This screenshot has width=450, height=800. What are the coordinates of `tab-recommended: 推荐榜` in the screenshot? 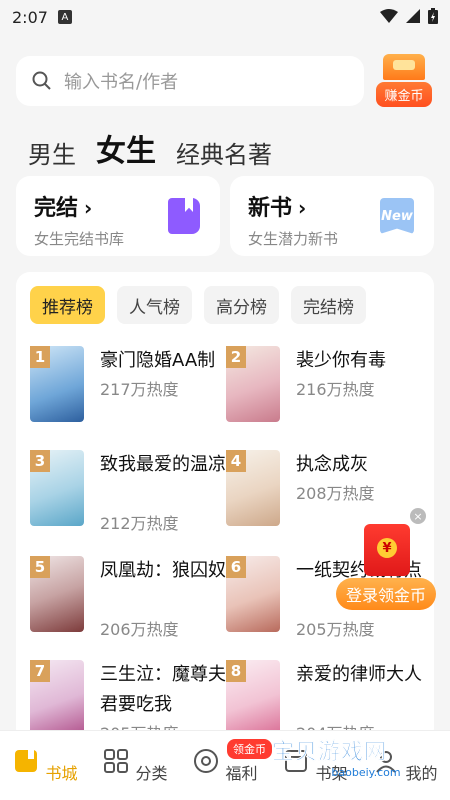 It's located at (67, 305).